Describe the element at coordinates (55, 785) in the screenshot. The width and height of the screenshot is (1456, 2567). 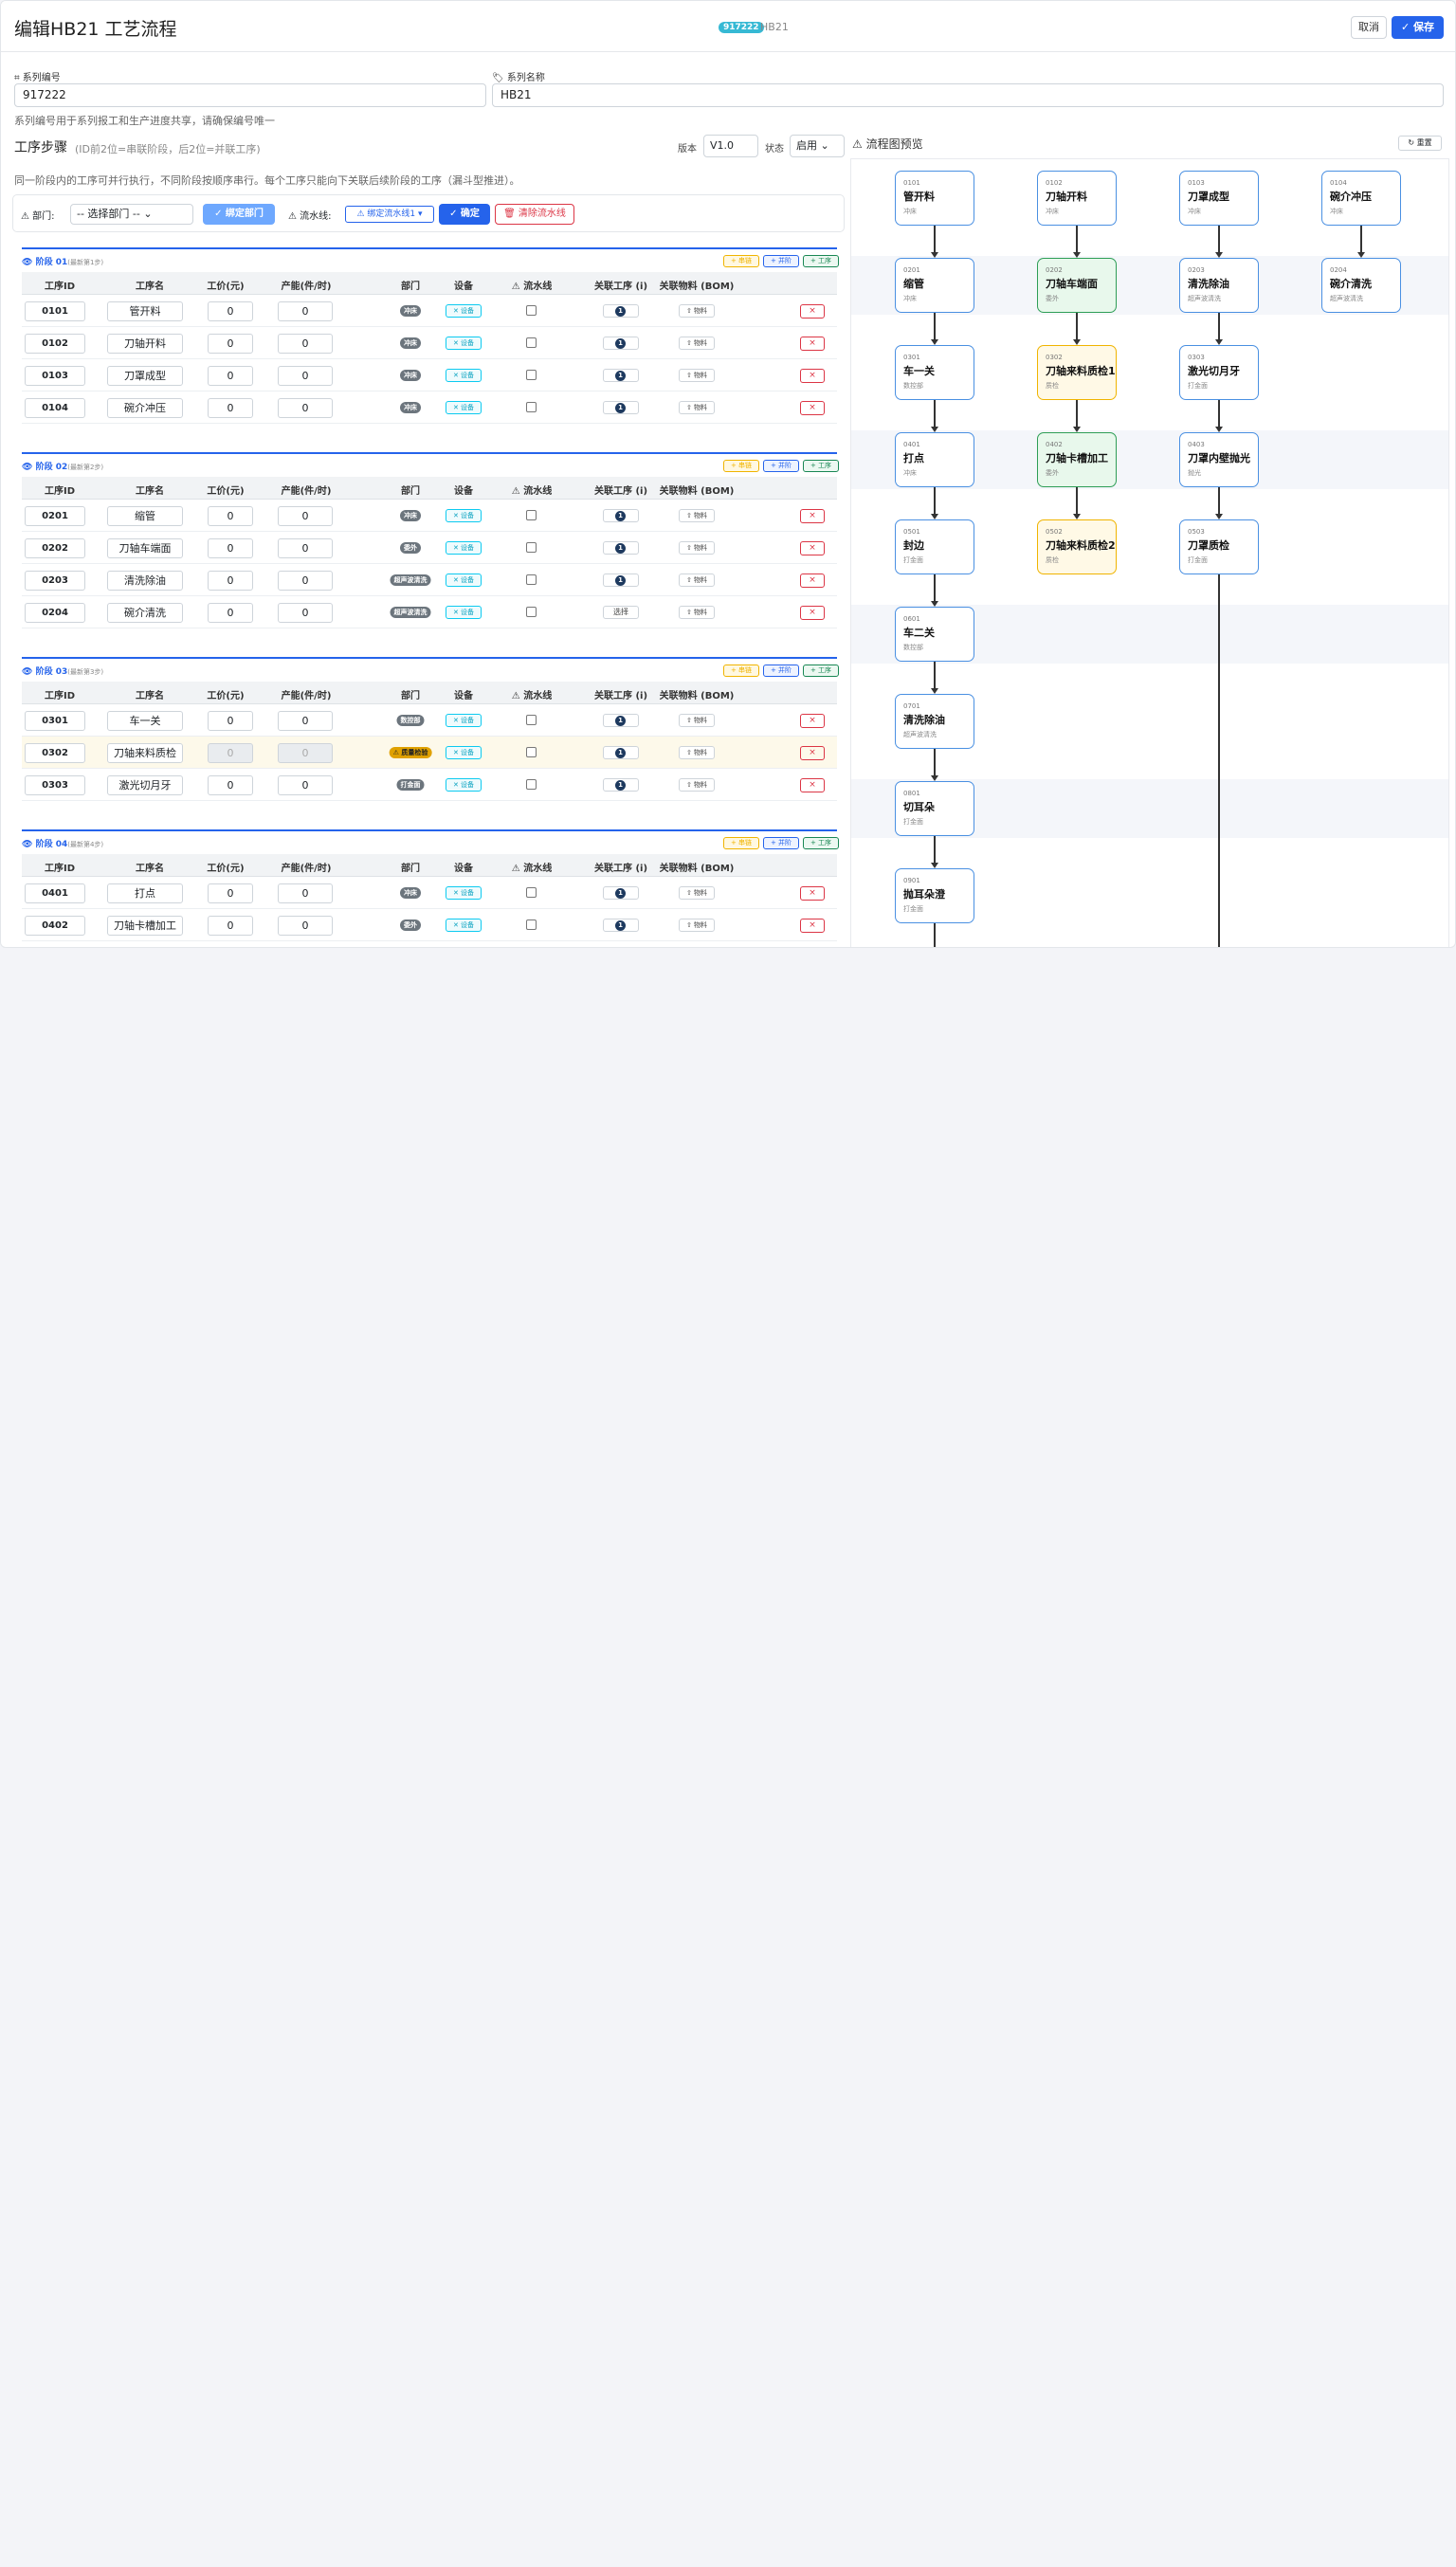
I see `process-id-input: 0303` at that location.